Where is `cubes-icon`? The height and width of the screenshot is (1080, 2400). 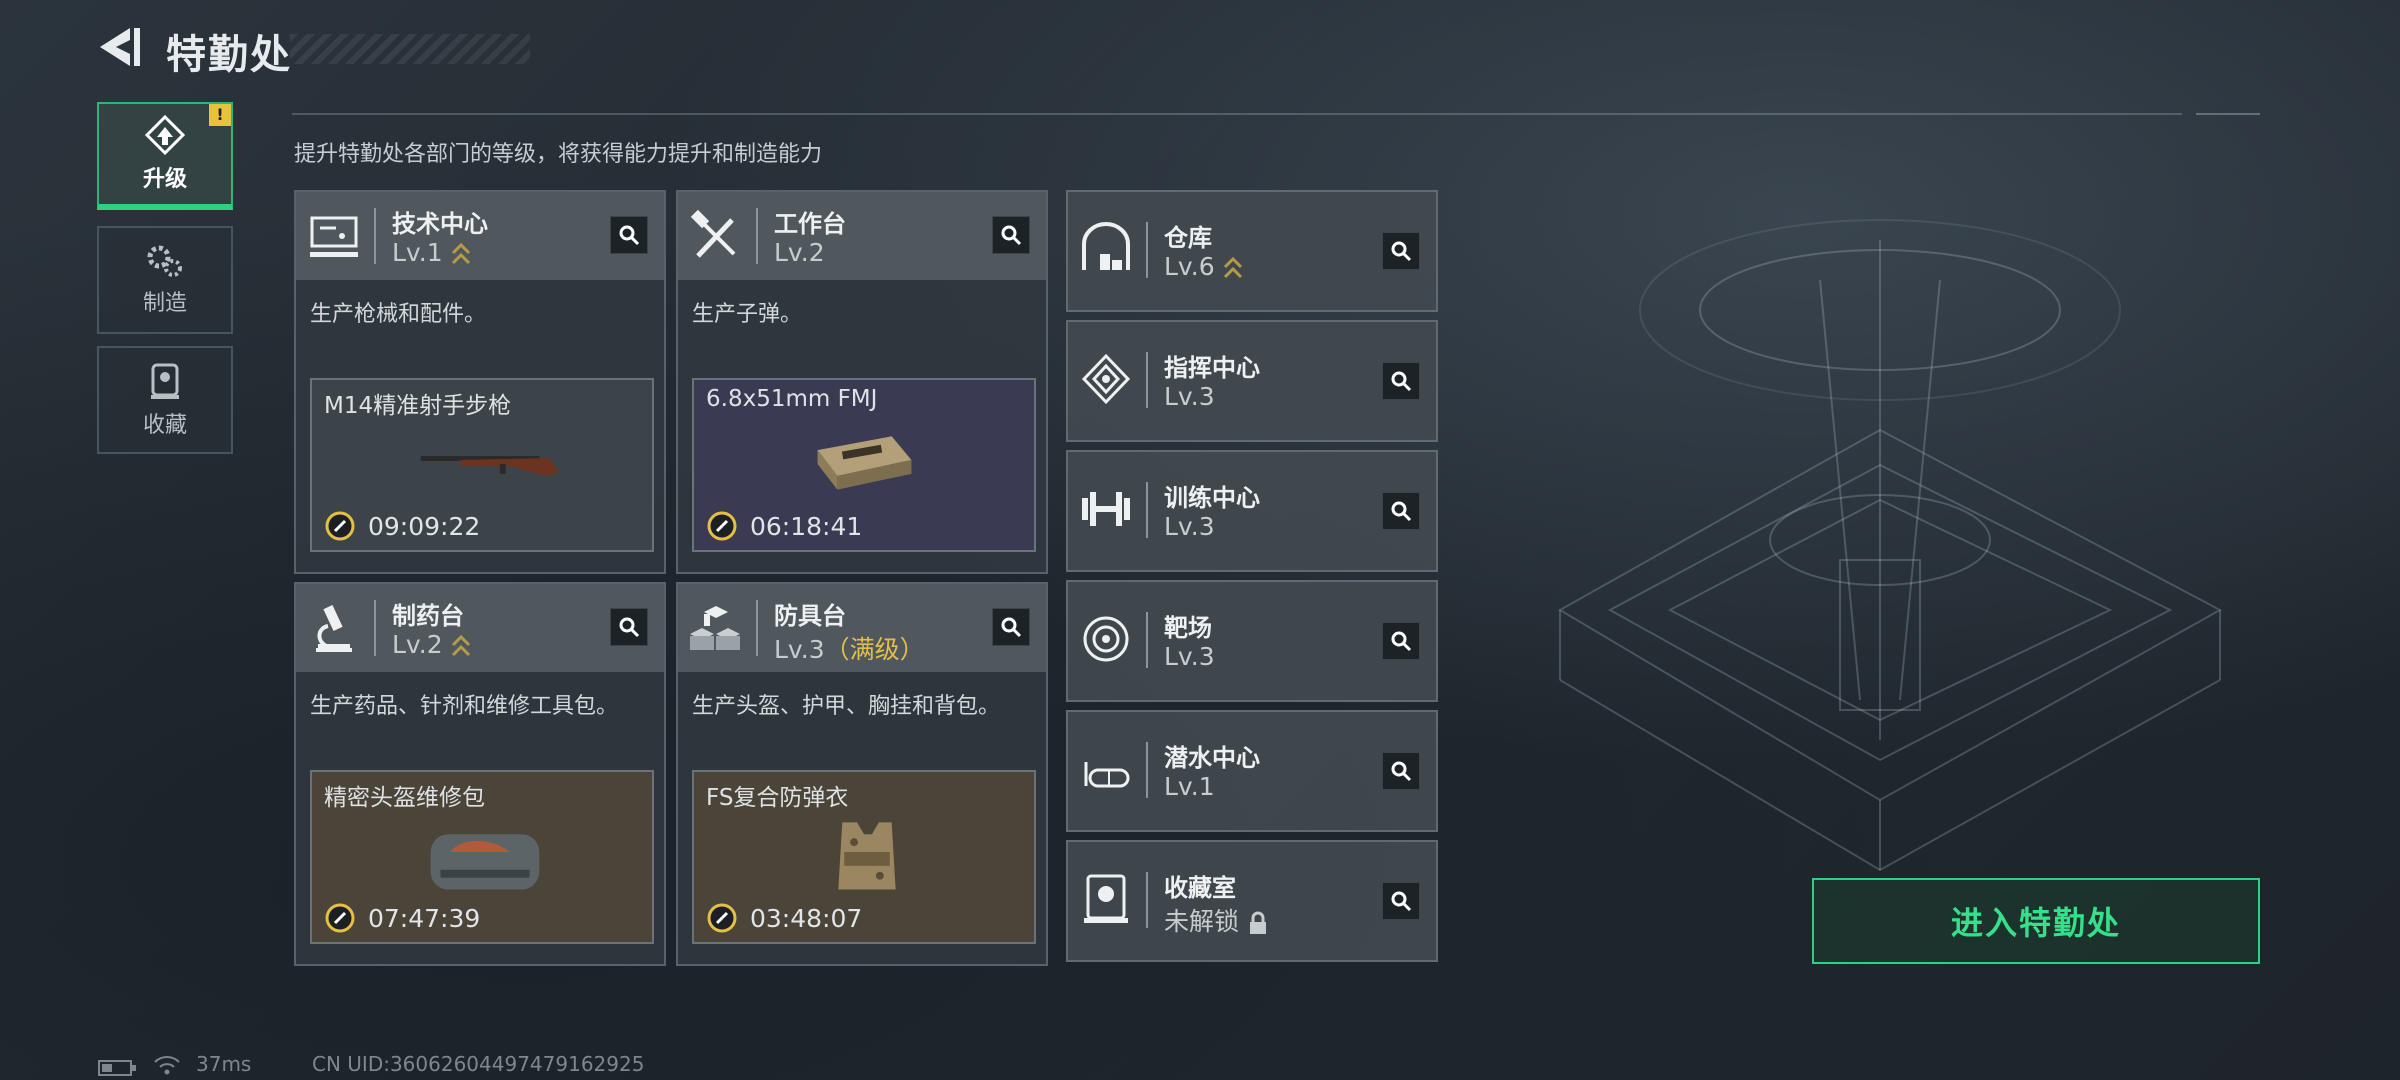 cubes-icon is located at coordinates (715, 628).